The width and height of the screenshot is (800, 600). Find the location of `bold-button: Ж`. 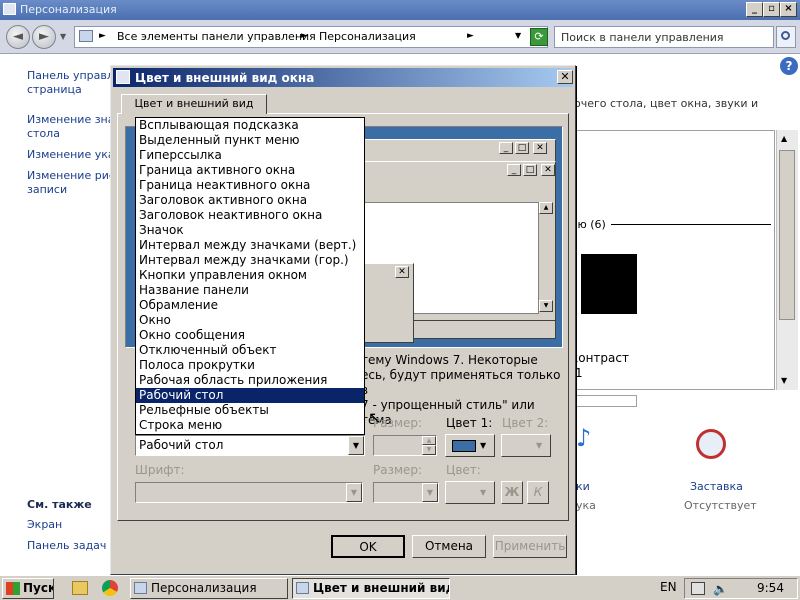

bold-button: Ж is located at coordinates (512, 492).